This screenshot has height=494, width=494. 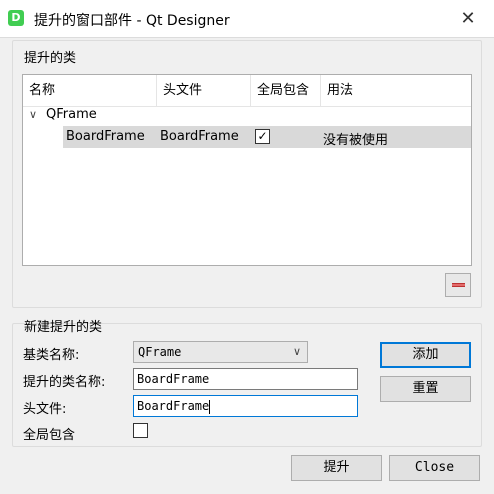 I want to click on row-header-file: BoardFrame, so click(x=199, y=136).